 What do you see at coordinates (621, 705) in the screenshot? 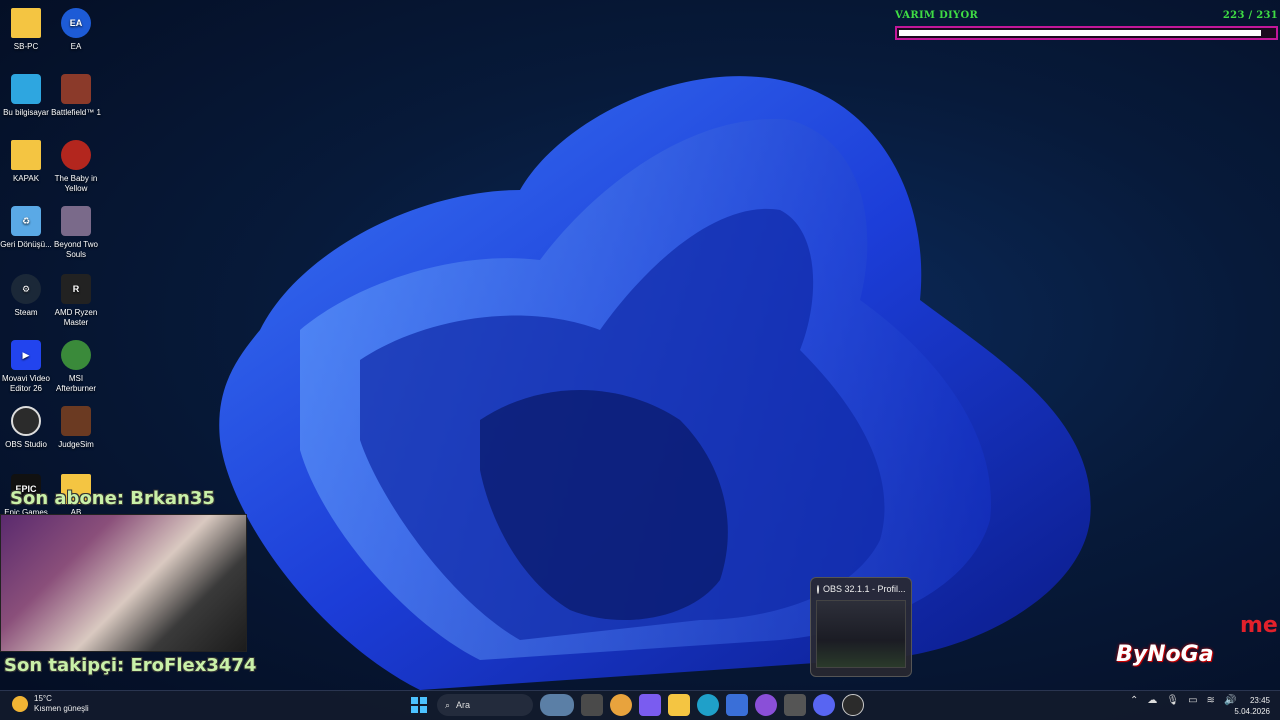
I see `chrome-icon` at bounding box center [621, 705].